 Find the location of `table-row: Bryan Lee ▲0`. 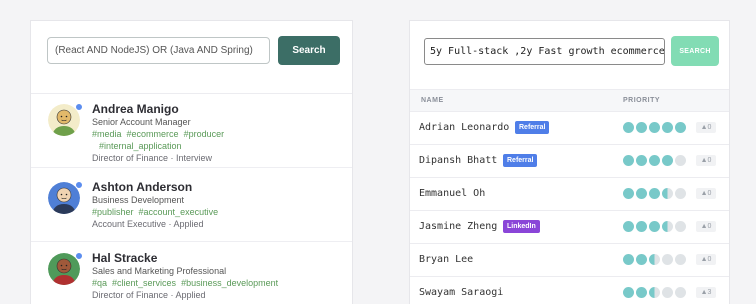

table-row: Bryan Lee ▲0 is located at coordinates (569, 260).